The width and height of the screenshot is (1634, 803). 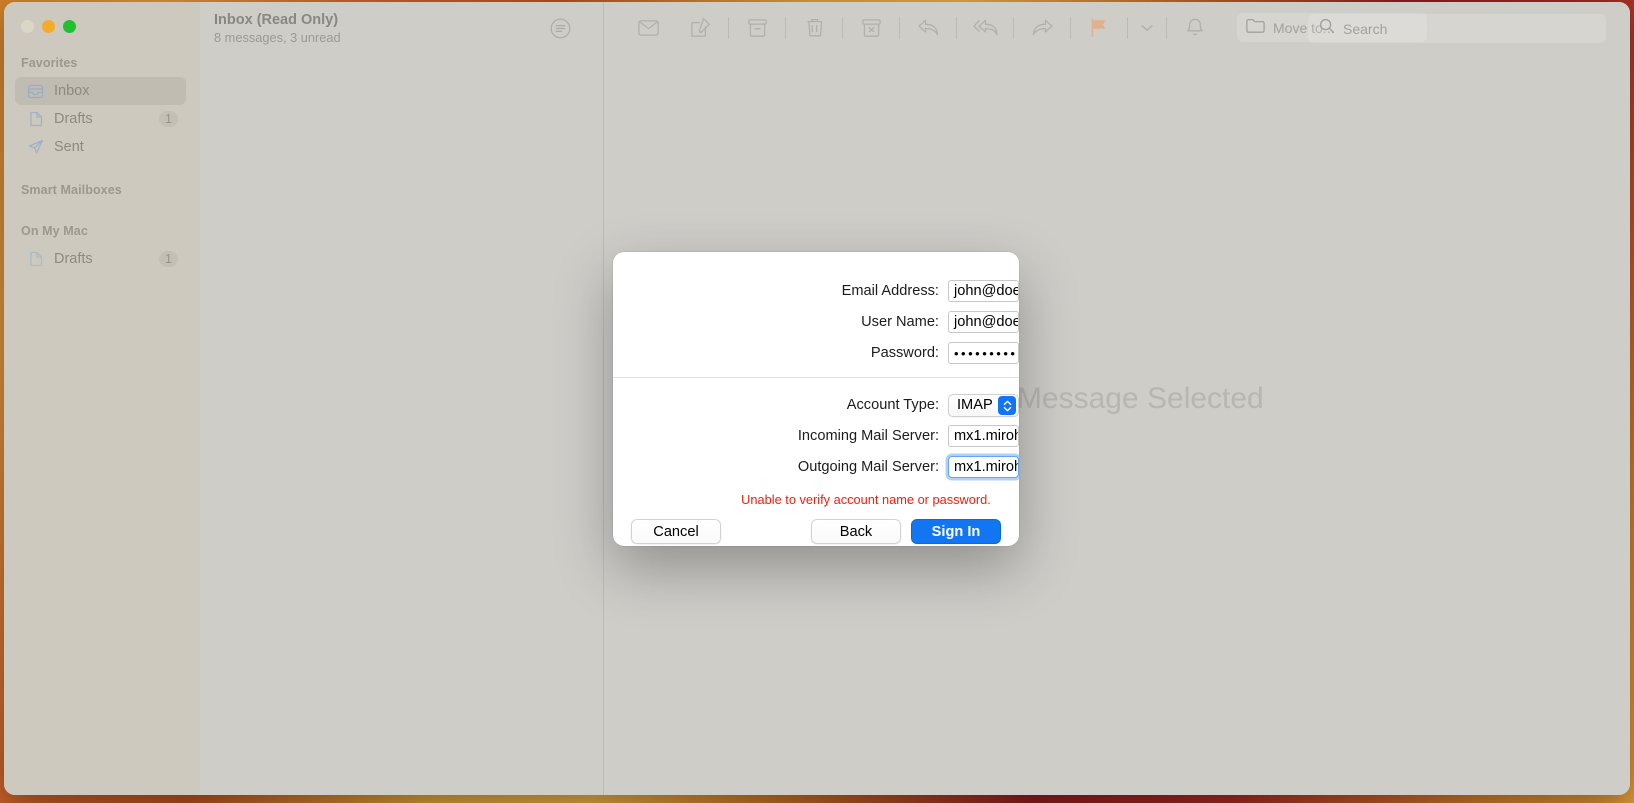 I want to click on dialog-divider, so click(x=816, y=377).